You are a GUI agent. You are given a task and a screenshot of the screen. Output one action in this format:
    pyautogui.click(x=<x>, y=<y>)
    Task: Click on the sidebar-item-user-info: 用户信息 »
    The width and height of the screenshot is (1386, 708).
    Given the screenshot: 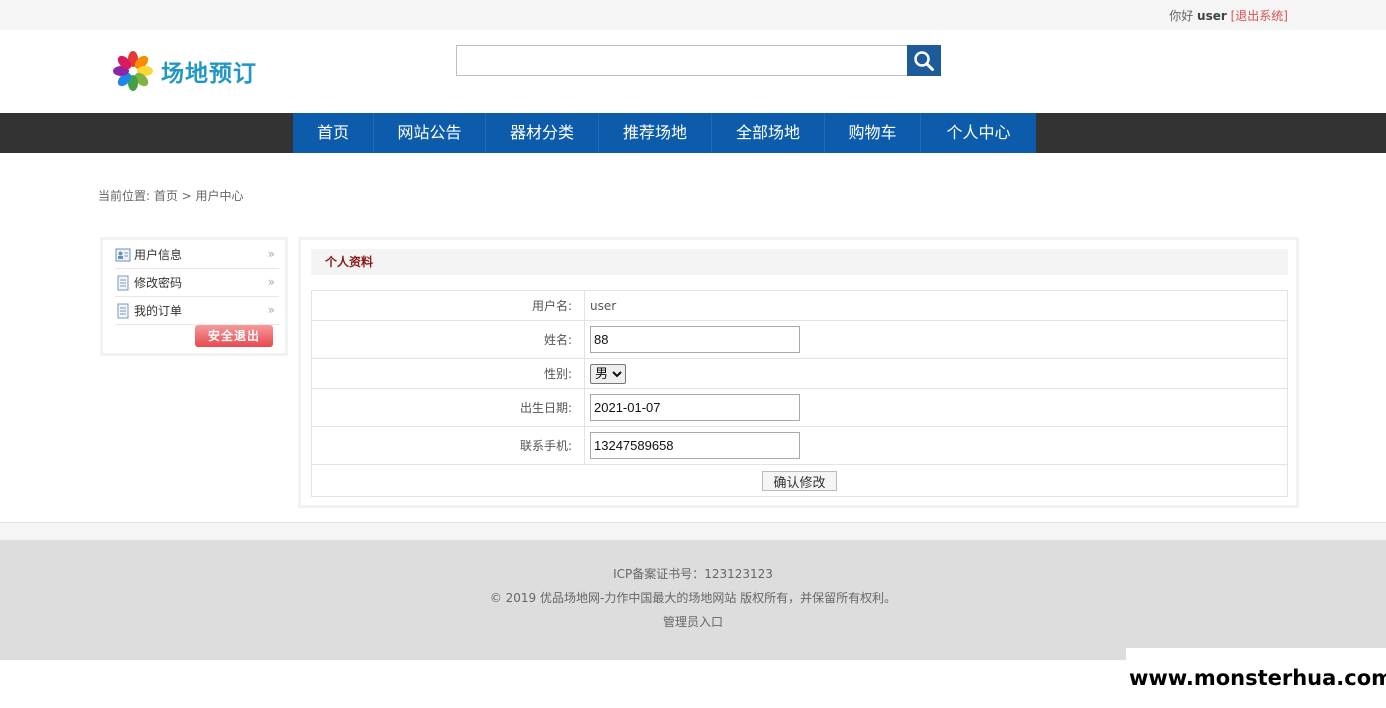 What is the action you would take?
    pyautogui.click(x=197, y=255)
    